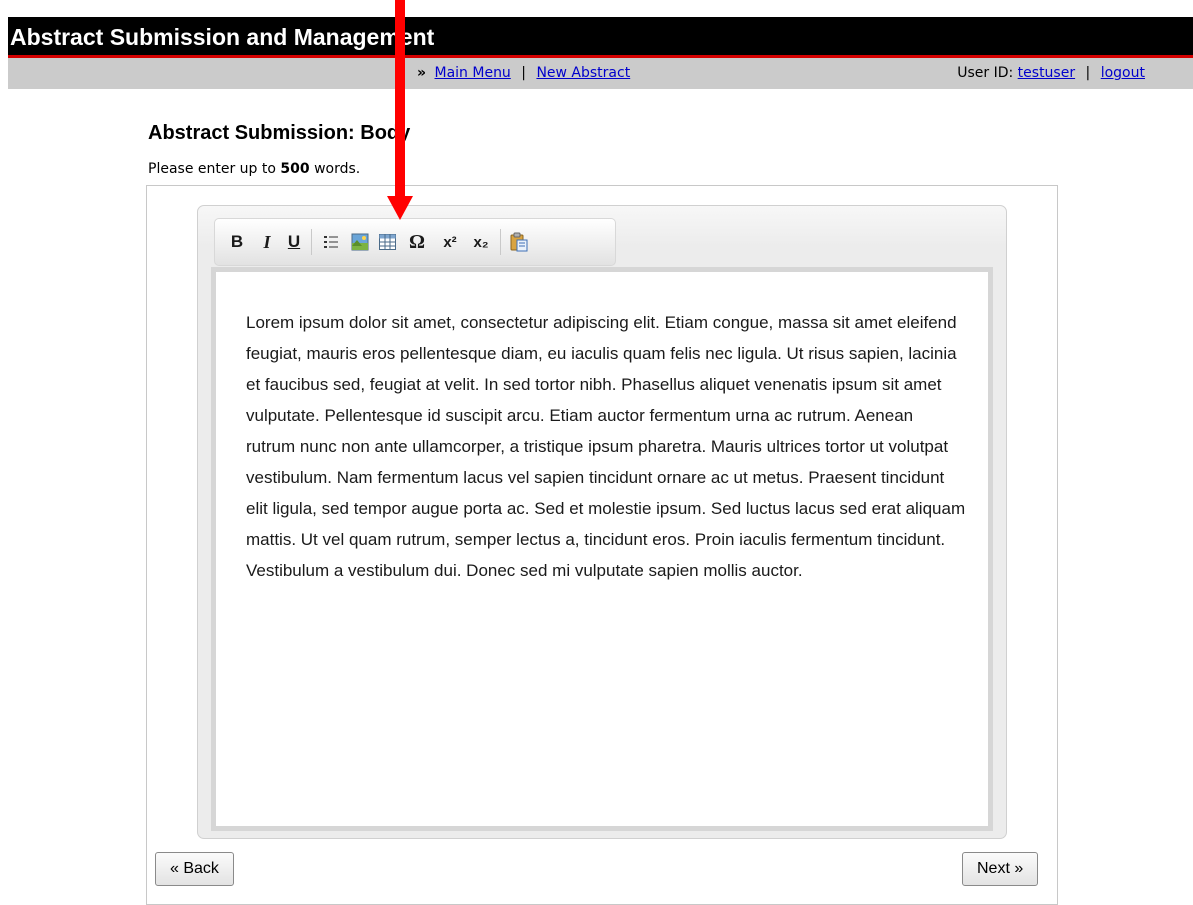  Describe the element at coordinates (583, 73) in the screenshot. I see `new-abstract-link: New Abstract` at that location.